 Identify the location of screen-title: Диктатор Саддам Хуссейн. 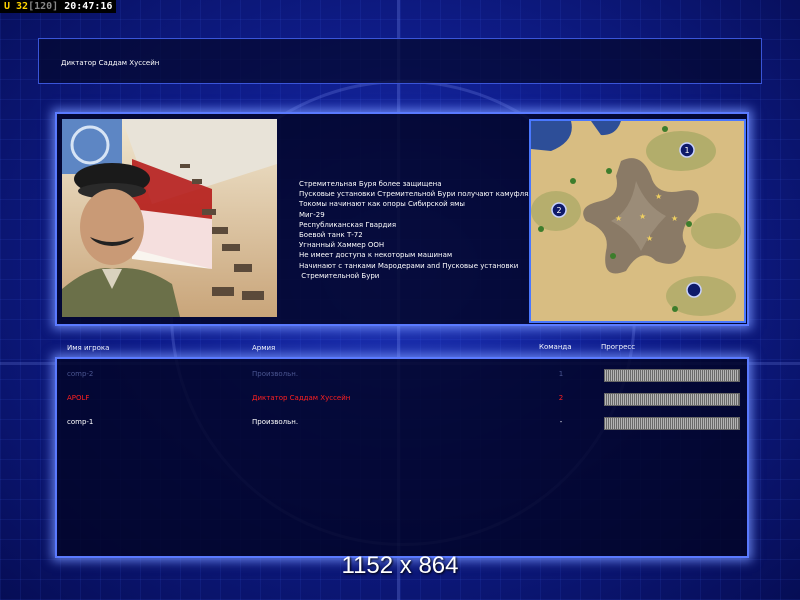
(110, 63).